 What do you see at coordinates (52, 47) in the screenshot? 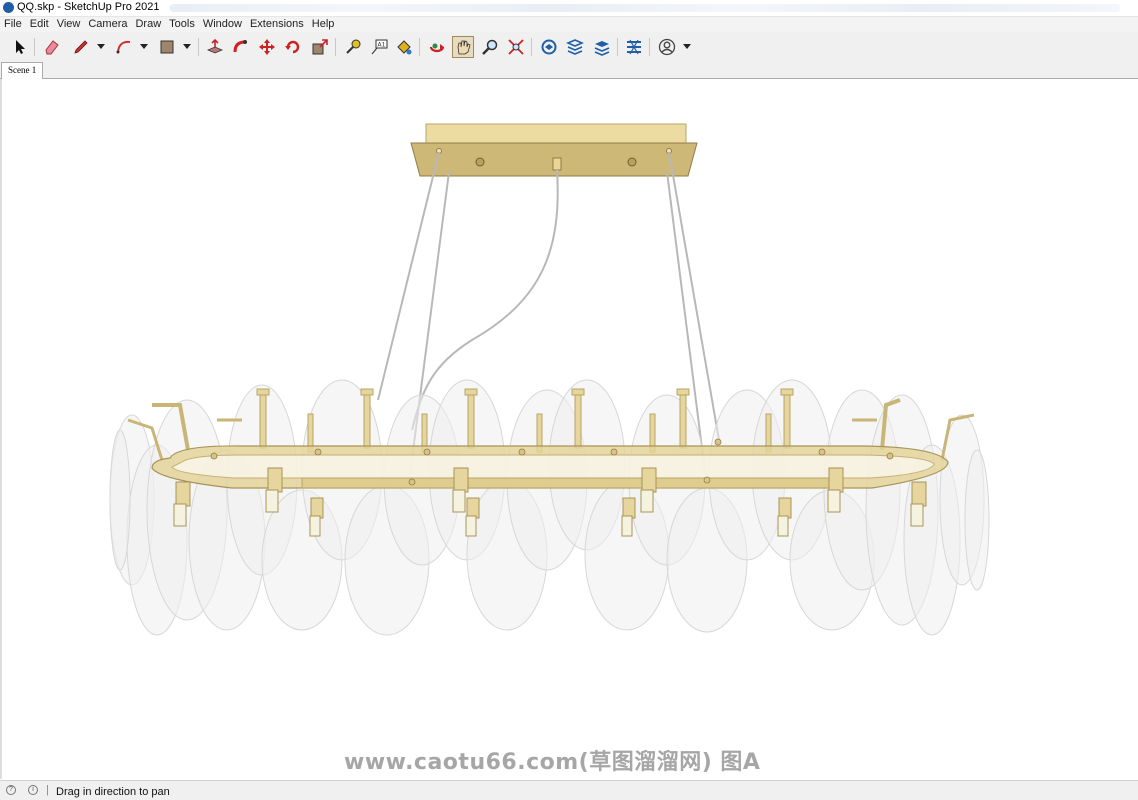
I see `eraser-icon` at bounding box center [52, 47].